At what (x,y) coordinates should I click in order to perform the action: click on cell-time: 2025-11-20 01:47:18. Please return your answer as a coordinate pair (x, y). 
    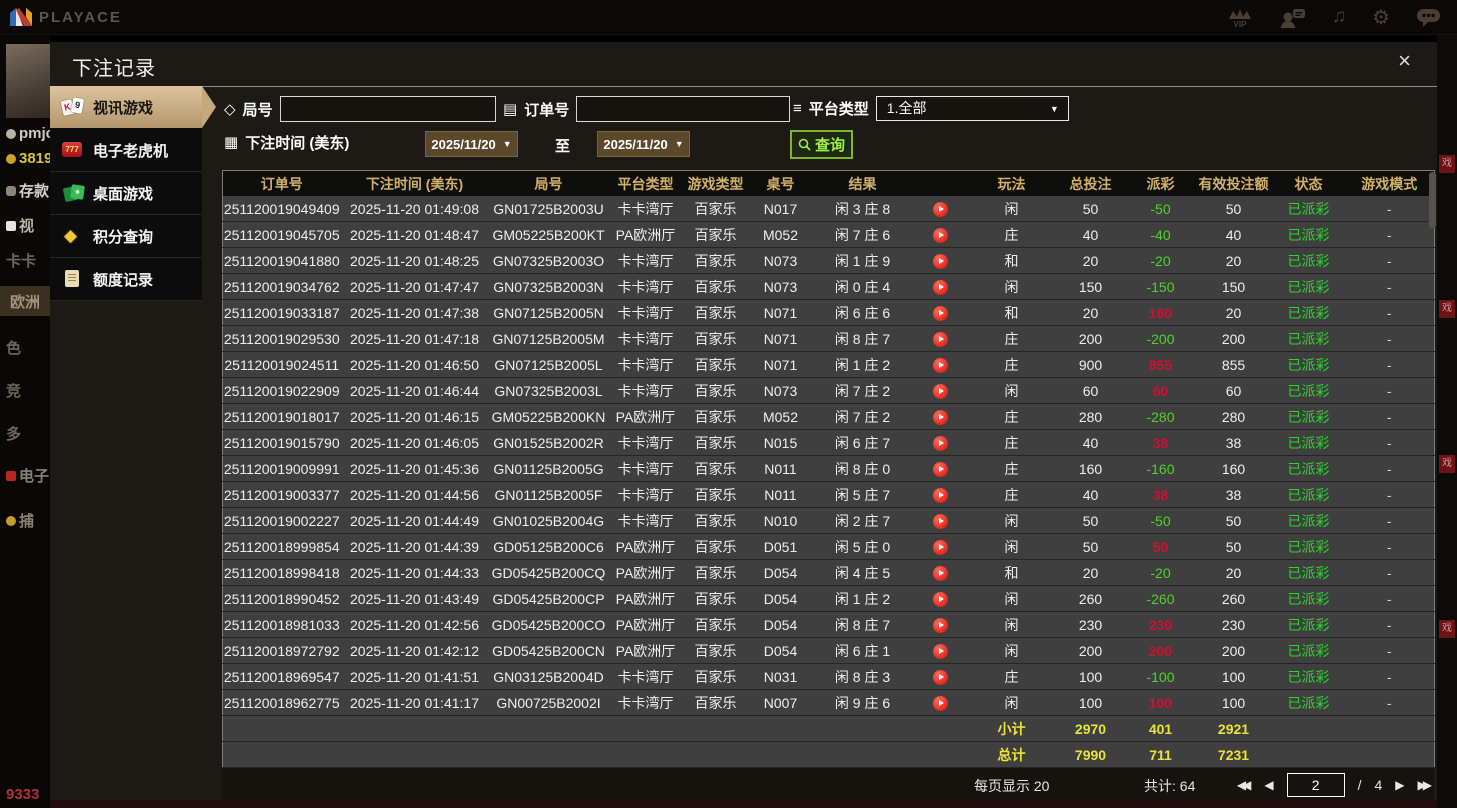
    Looking at the image, I should click on (414, 338).